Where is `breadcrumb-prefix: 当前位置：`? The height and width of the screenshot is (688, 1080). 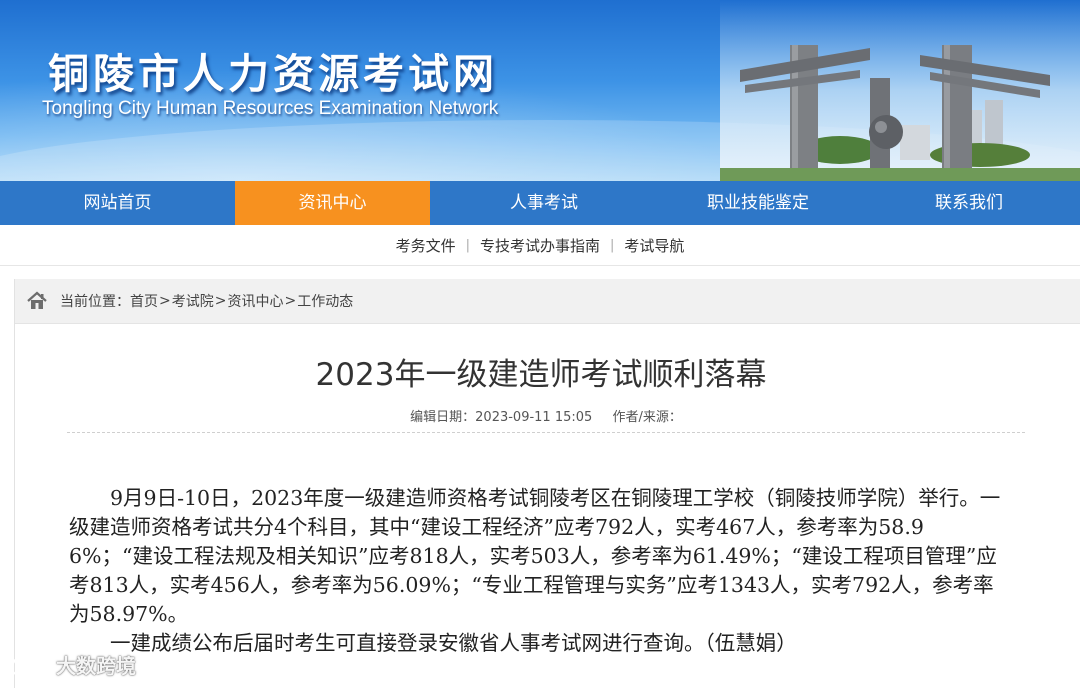
breadcrumb-prefix: 当前位置： is located at coordinates (95, 302).